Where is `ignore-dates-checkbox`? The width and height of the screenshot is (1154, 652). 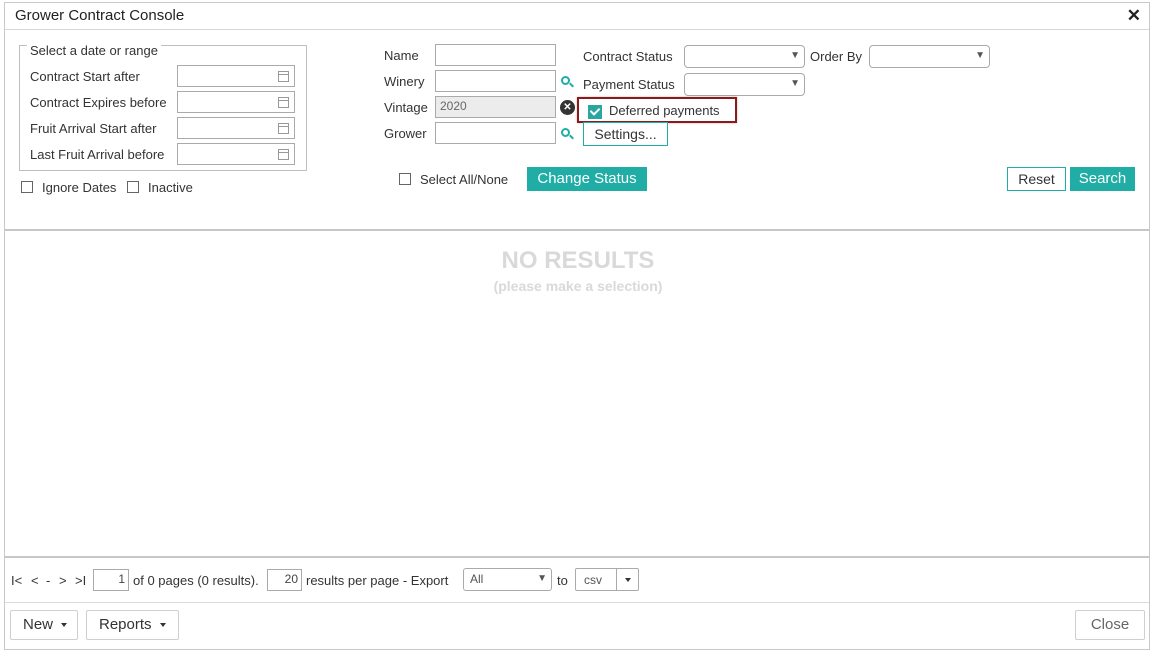 ignore-dates-checkbox is located at coordinates (27, 187).